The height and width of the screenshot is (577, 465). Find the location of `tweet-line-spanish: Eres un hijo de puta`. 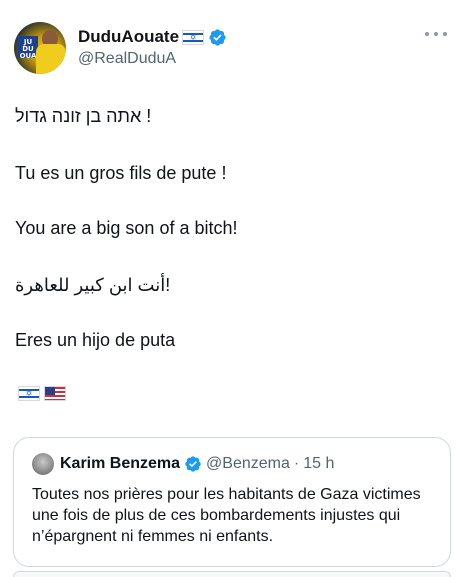

tweet-line-spanish: Eres un hijo de puta is located at coordinates (95, 340).